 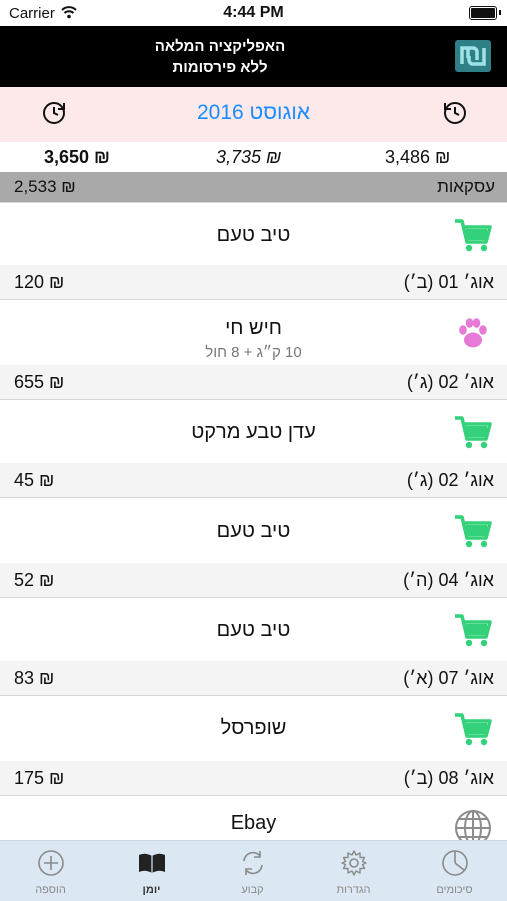 What do you see at coordinates (253, 580) in the screenshot?
I see `transaction-meta: 52 ₪ אוג׳ 04 (ה׳)` at bounding box center [253, 580].